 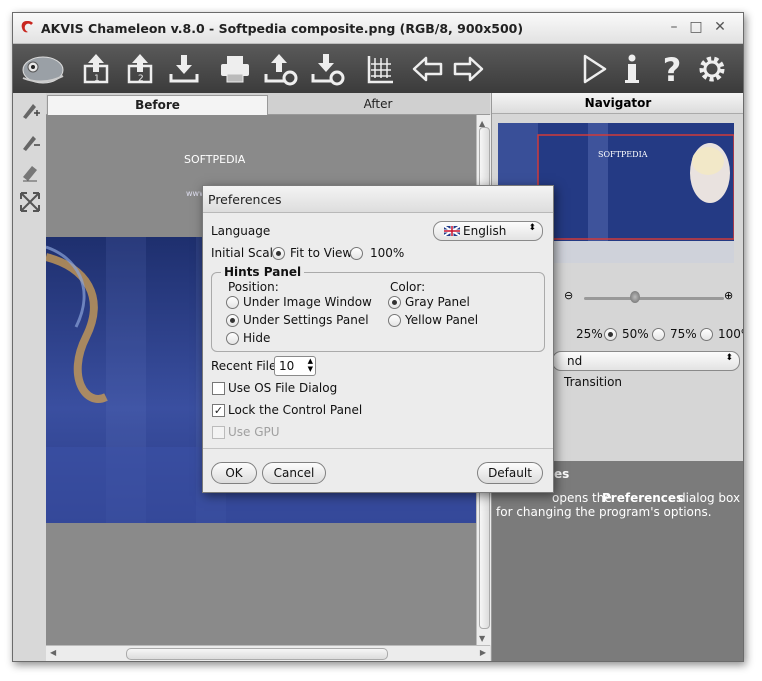 I want to click on transform-icon, so click(x=30, y=202).